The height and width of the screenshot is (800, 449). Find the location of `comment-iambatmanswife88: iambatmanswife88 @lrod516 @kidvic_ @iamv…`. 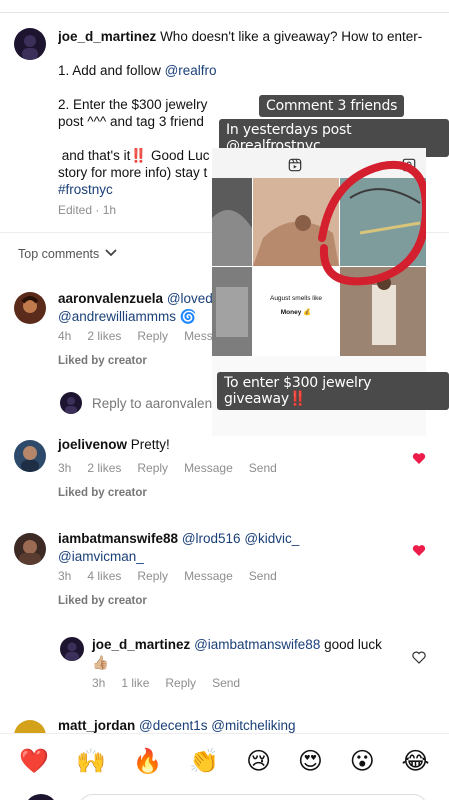

comment-iambatmanswife88: iambatmanswife88 @lrod516 @kidvic_ @iamv… is located at coordinates (178, 548).